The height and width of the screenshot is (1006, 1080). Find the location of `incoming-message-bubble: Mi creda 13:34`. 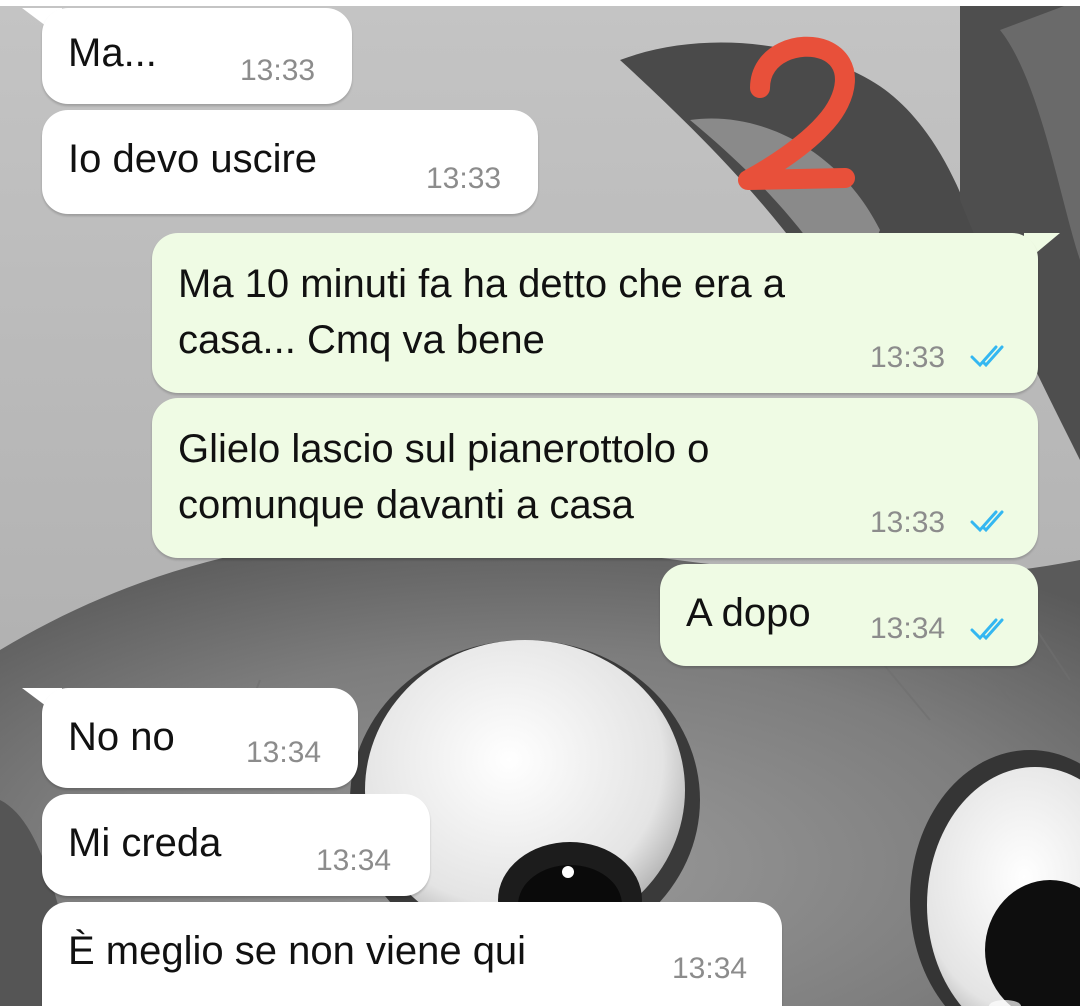

incoming-message-bubble: Mi creda 13:34 is located at coordinates (236, 845).